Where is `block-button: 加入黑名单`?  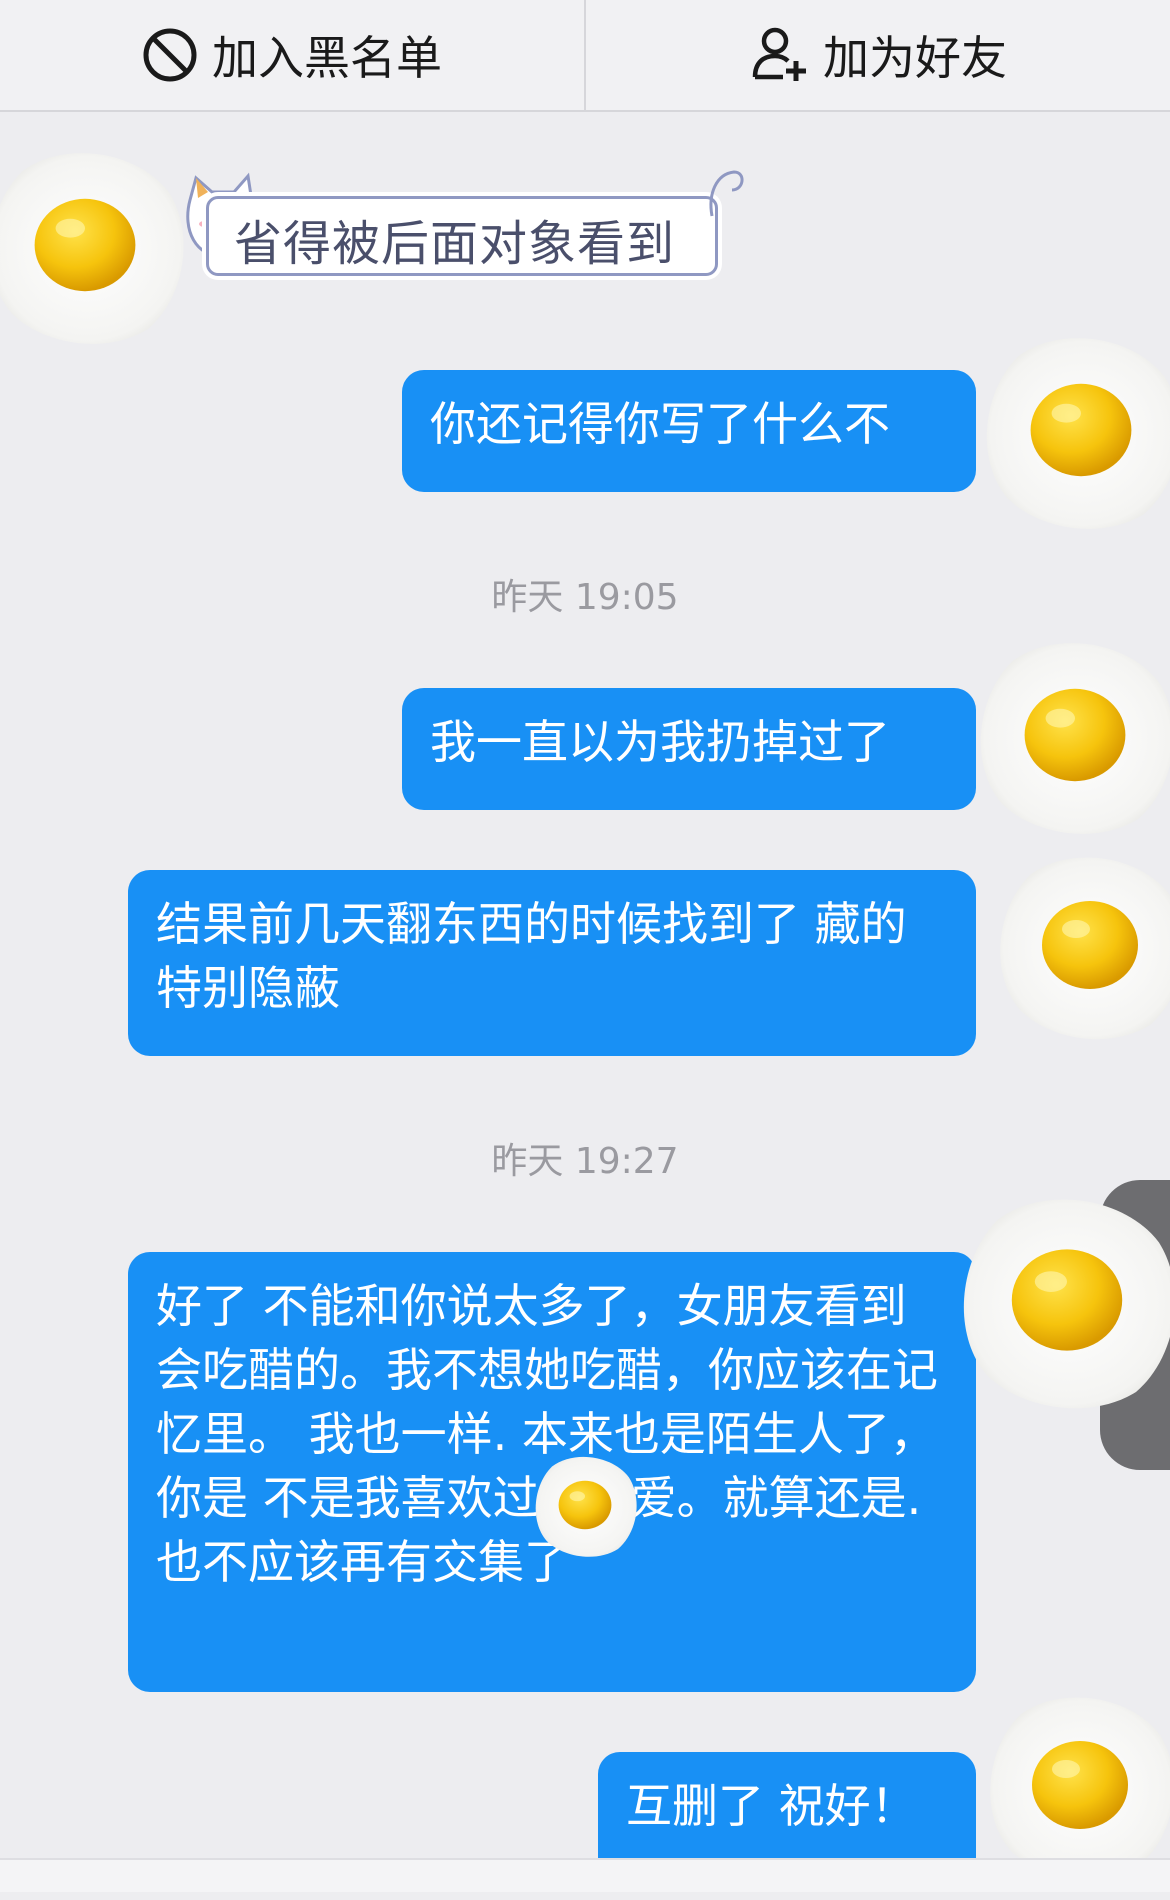
block-button: 加入黑名单 is located at coordinates (292, 55).